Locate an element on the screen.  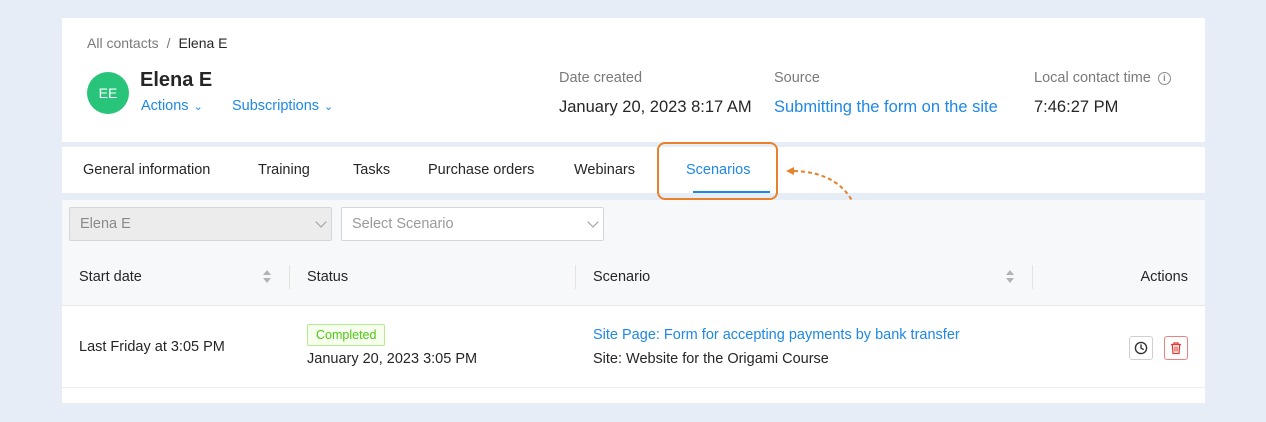
info-icon: i is located at coordinates (1164, 78).